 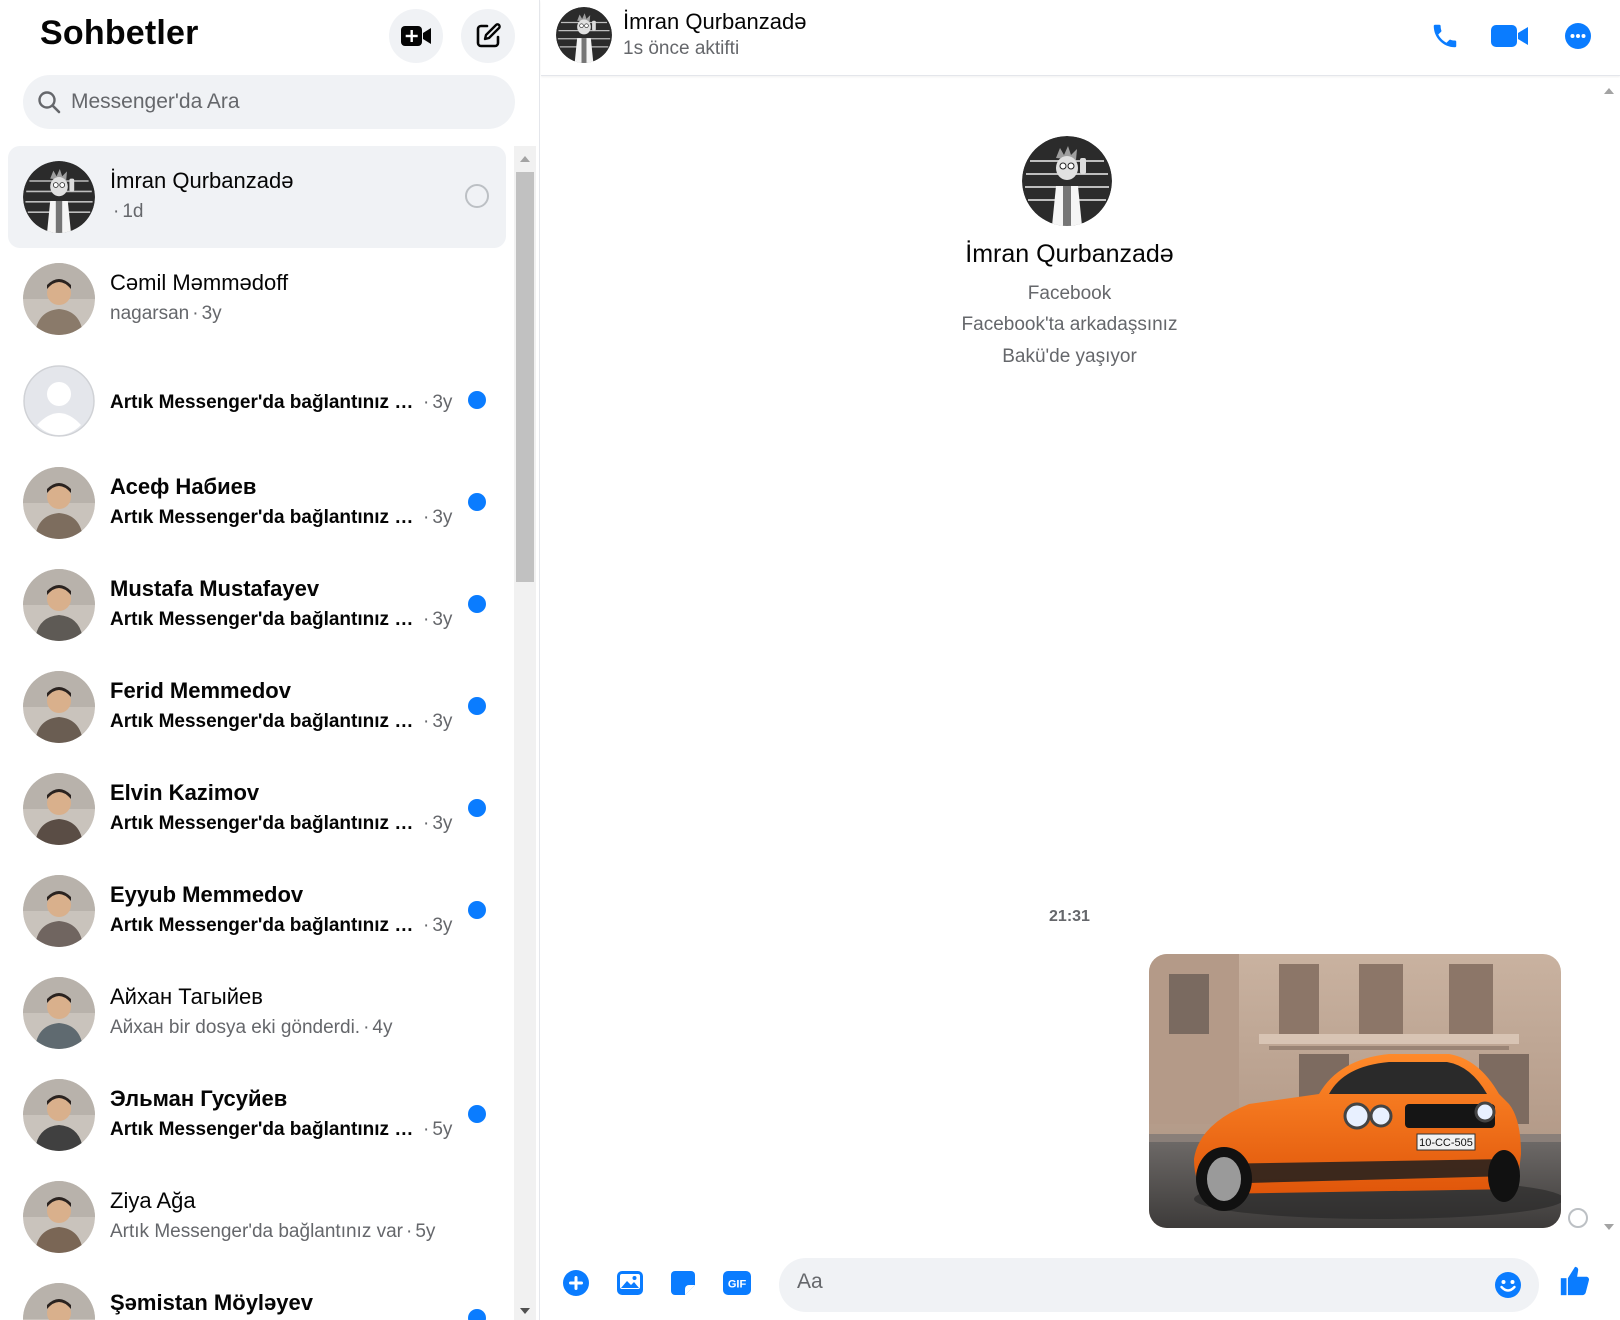 I want to click on conversation-info-button, so click(x=1578, y=36).